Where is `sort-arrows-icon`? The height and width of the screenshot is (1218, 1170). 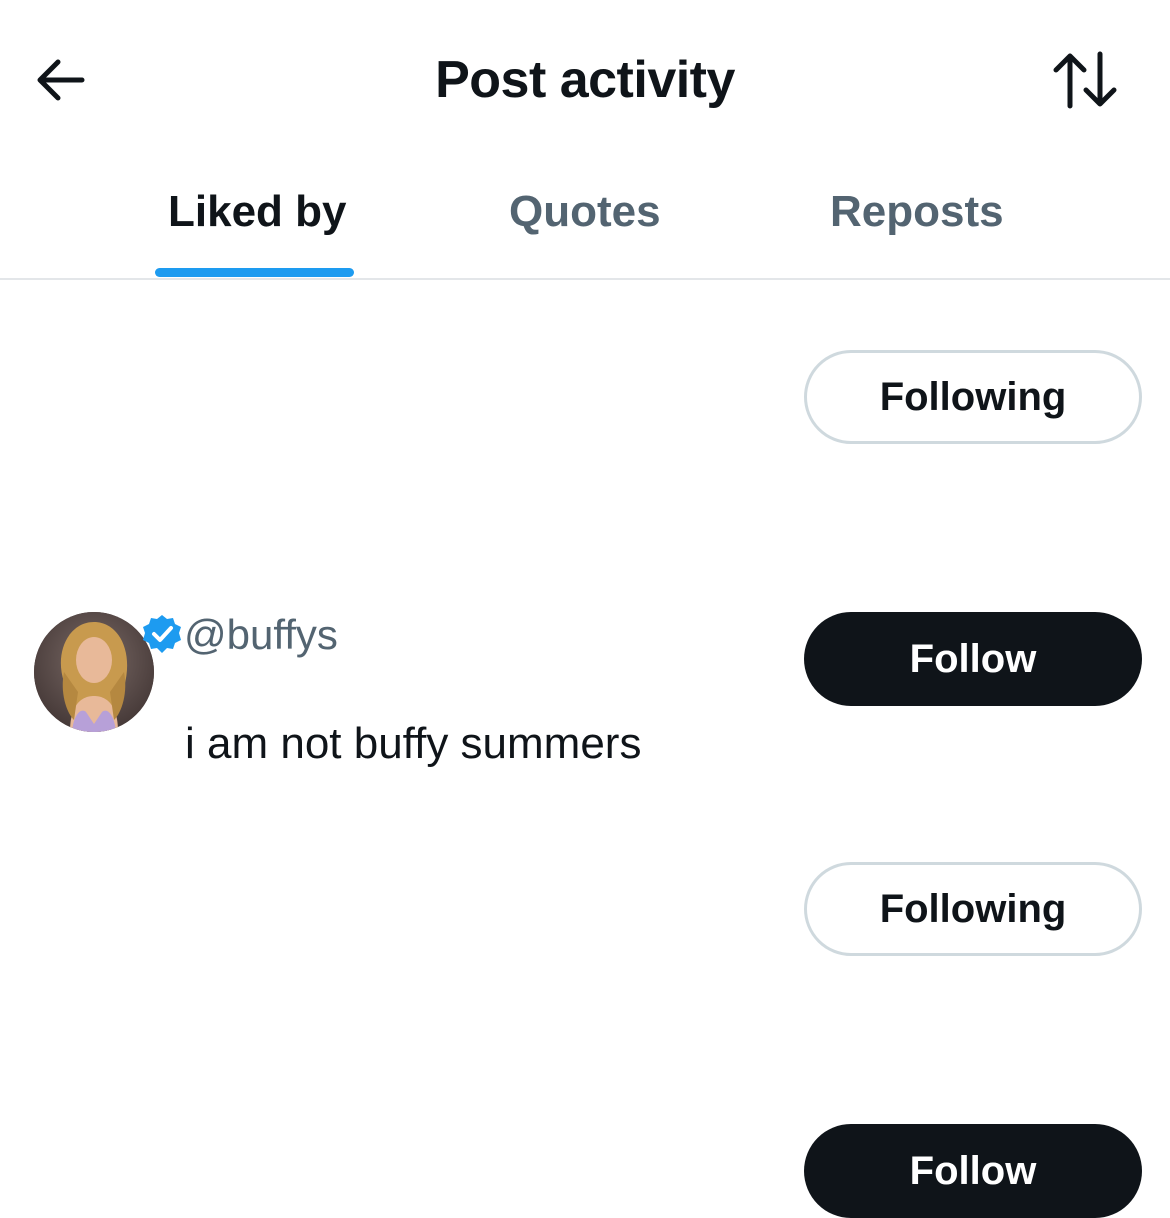 sort-arrows-icon is located at coordinates (1085, 80).